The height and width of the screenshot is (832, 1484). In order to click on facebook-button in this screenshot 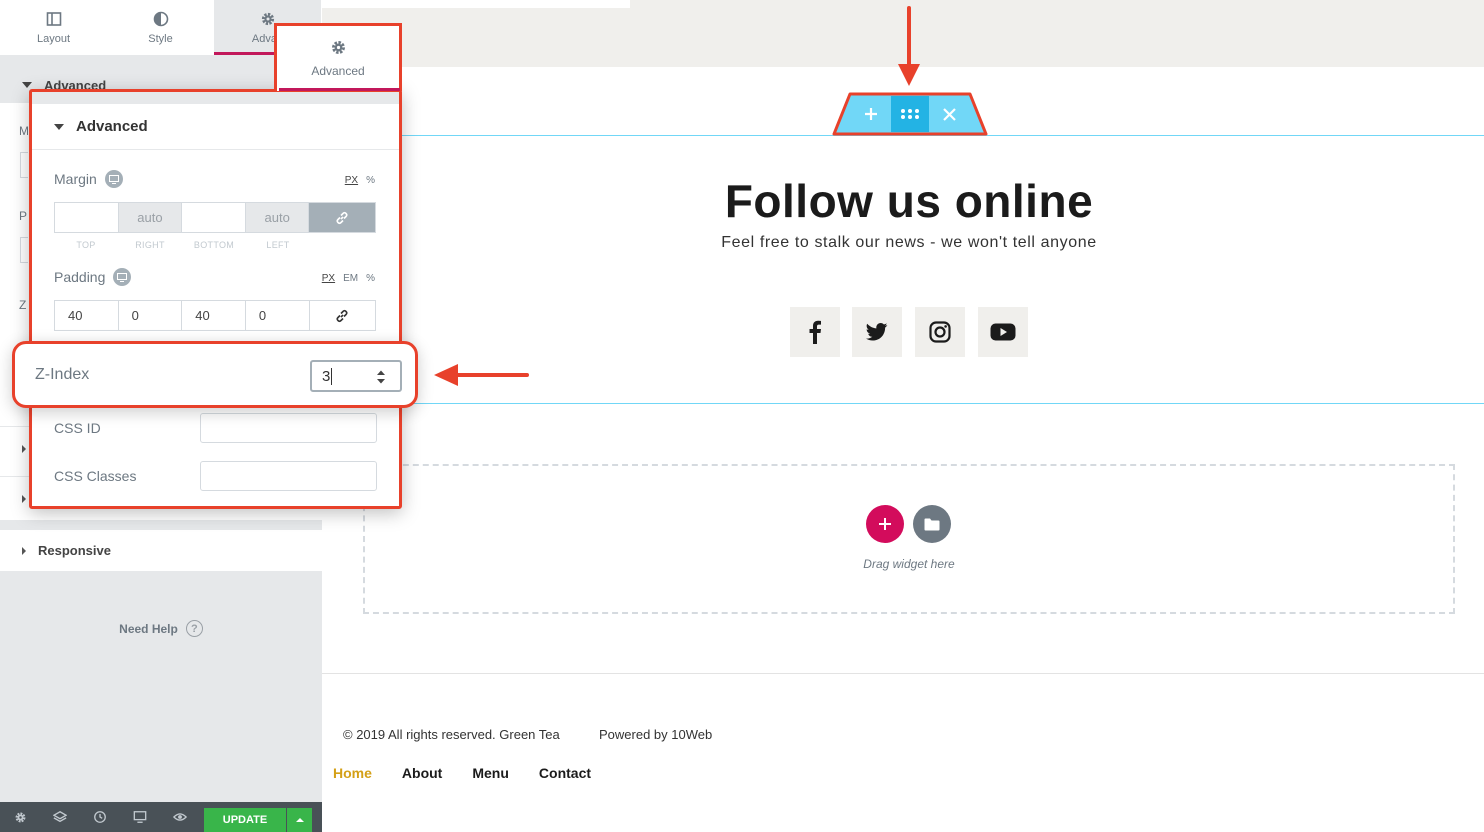, I will do `click(815, 332)`.